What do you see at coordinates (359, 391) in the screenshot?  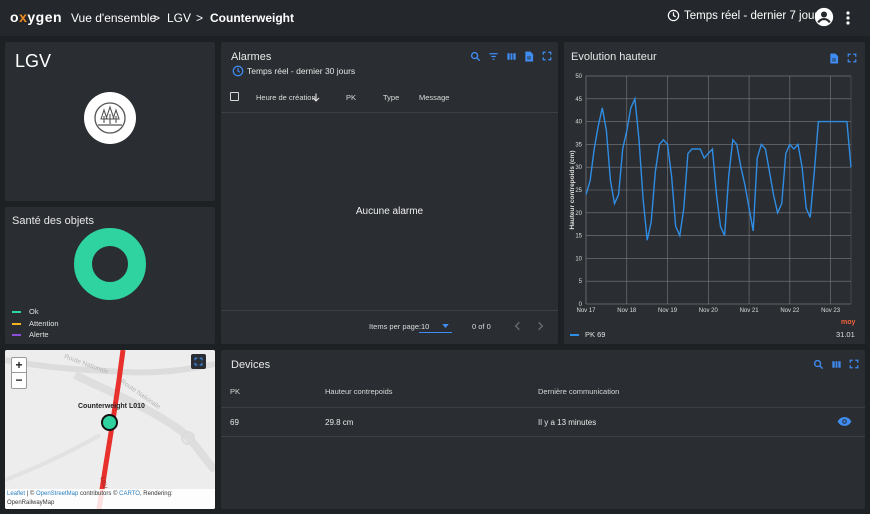 I see `col-height: Hauteur contrepoids` at bounding box center [359, 391].